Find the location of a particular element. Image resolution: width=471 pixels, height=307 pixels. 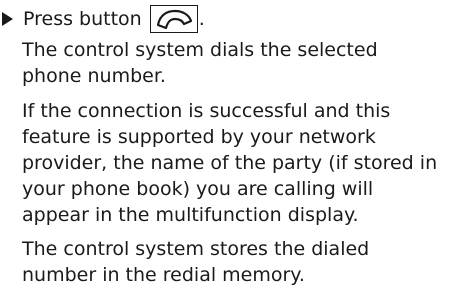

step-arrow-icon is located at coordinates (7, 19).